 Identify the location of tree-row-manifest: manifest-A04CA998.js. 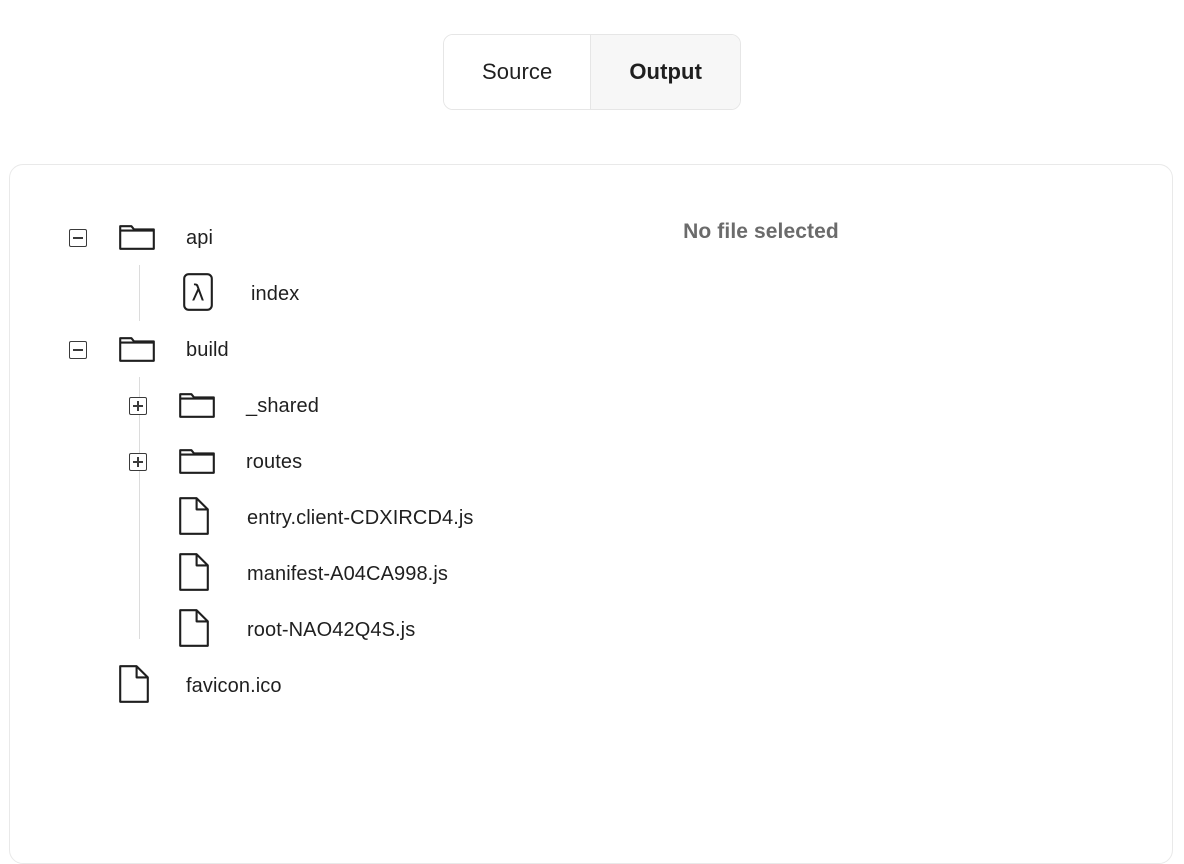
(270, 574).